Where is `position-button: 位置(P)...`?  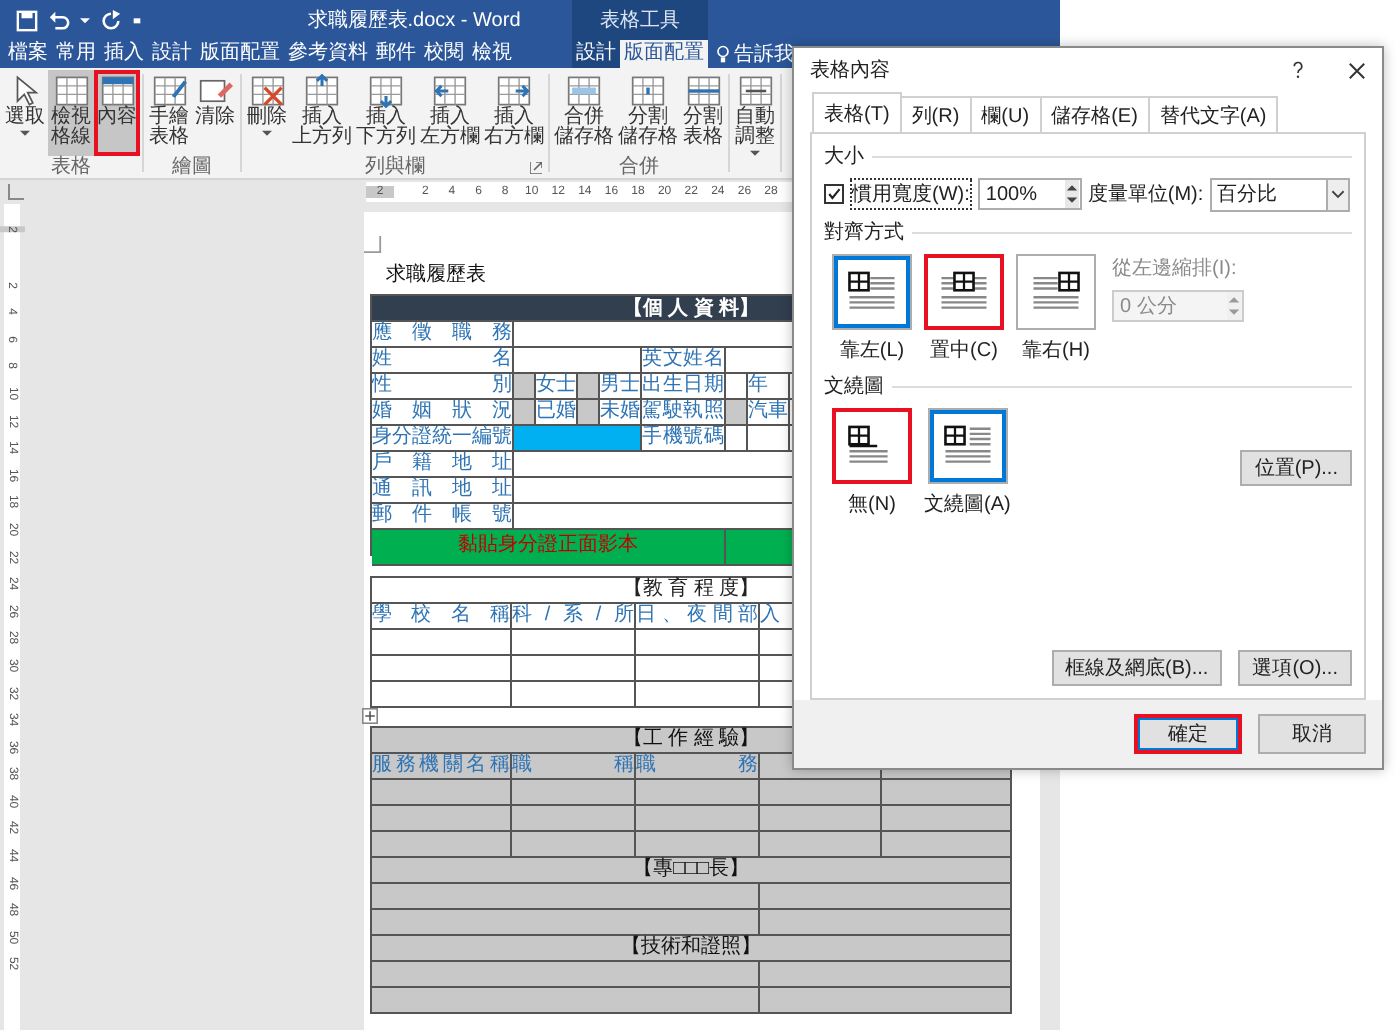
position-button: 位置(P)... is located at coordinates (1296, 468).